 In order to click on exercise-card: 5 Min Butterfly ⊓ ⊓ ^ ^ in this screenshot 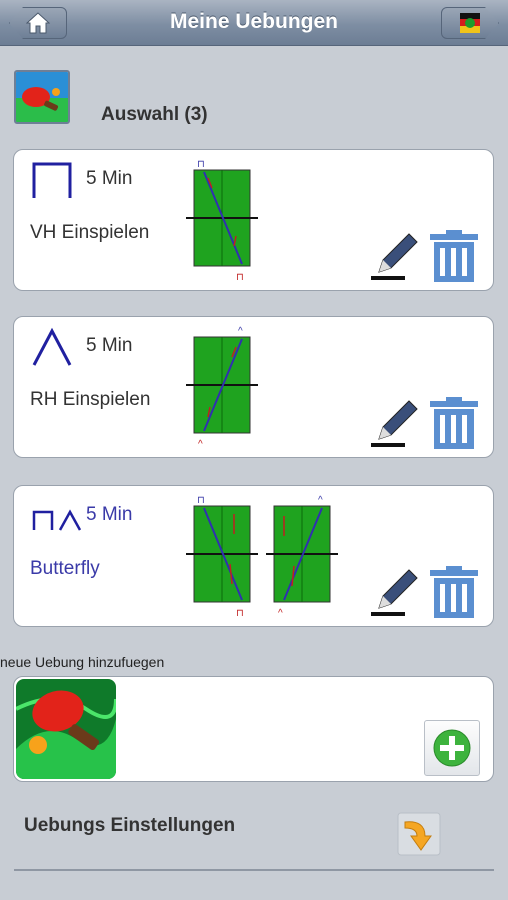, I will do `click(253, 556)`.